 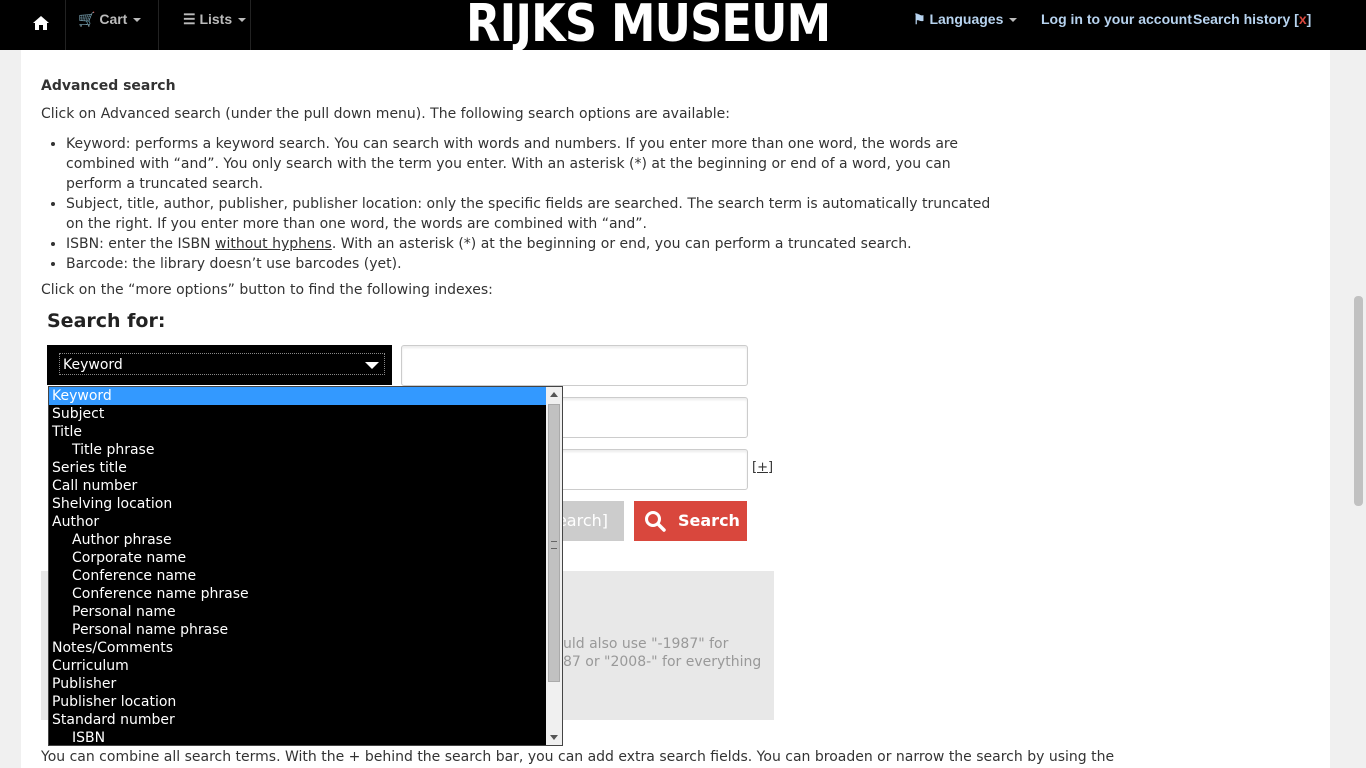 I want to click on dropdown-option: Keyword, so click(x=297, y=396).